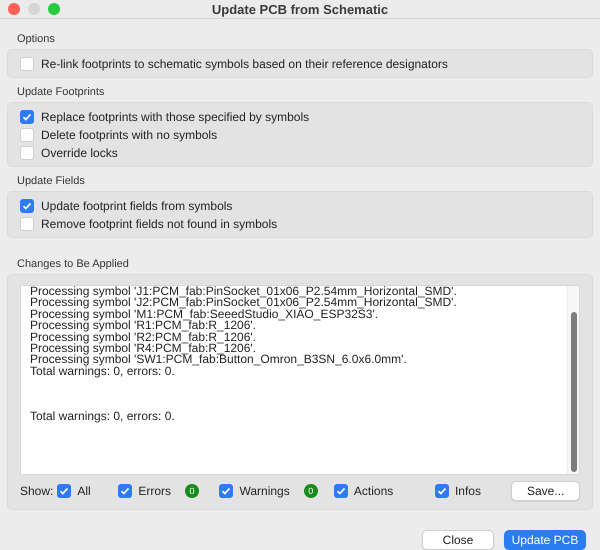  What do you see at coordinates (300, 9) in the screenshot?
I see `window-title: Update PCB from Schematic` at bounding box center [300, 9].